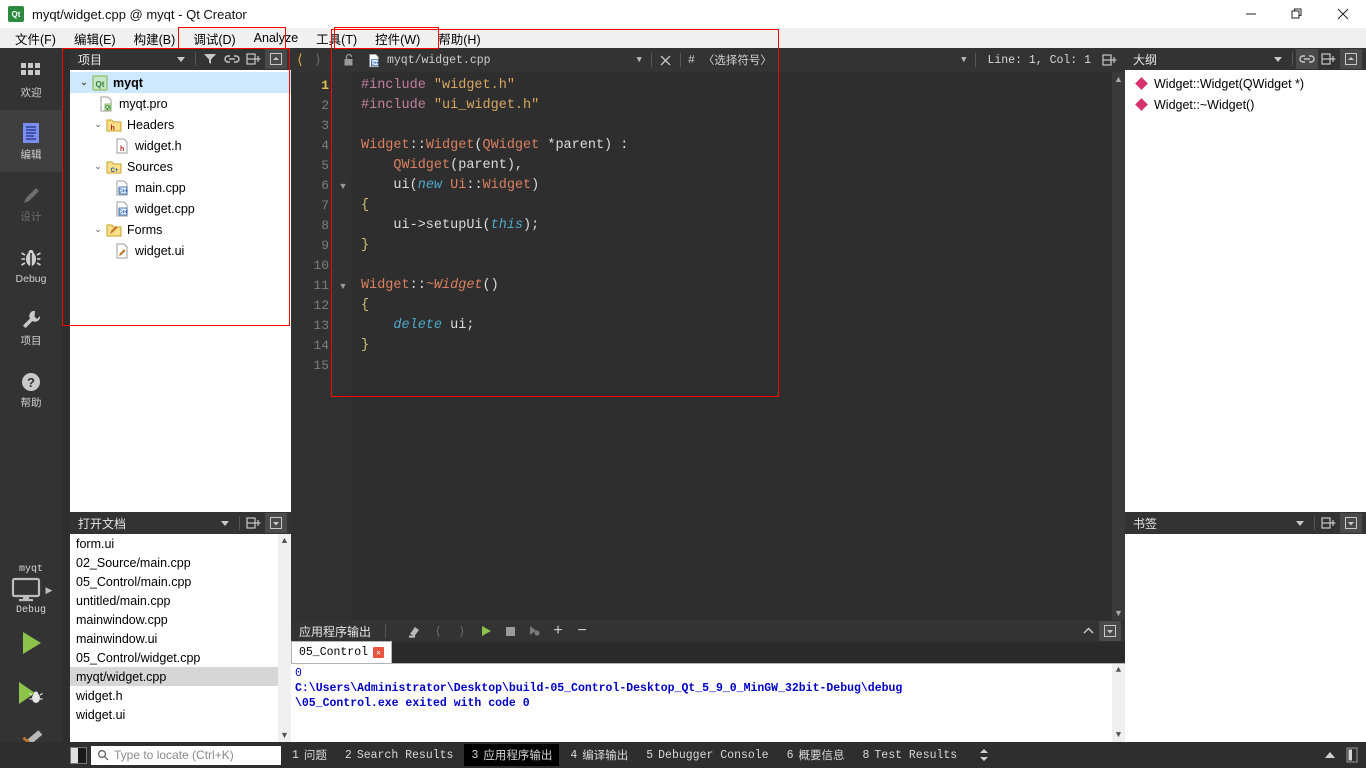  What do you see at coordinates (582, 631) in the screenshot?
I see `zoom-out-icon: −` at bounding box center [582, 631].